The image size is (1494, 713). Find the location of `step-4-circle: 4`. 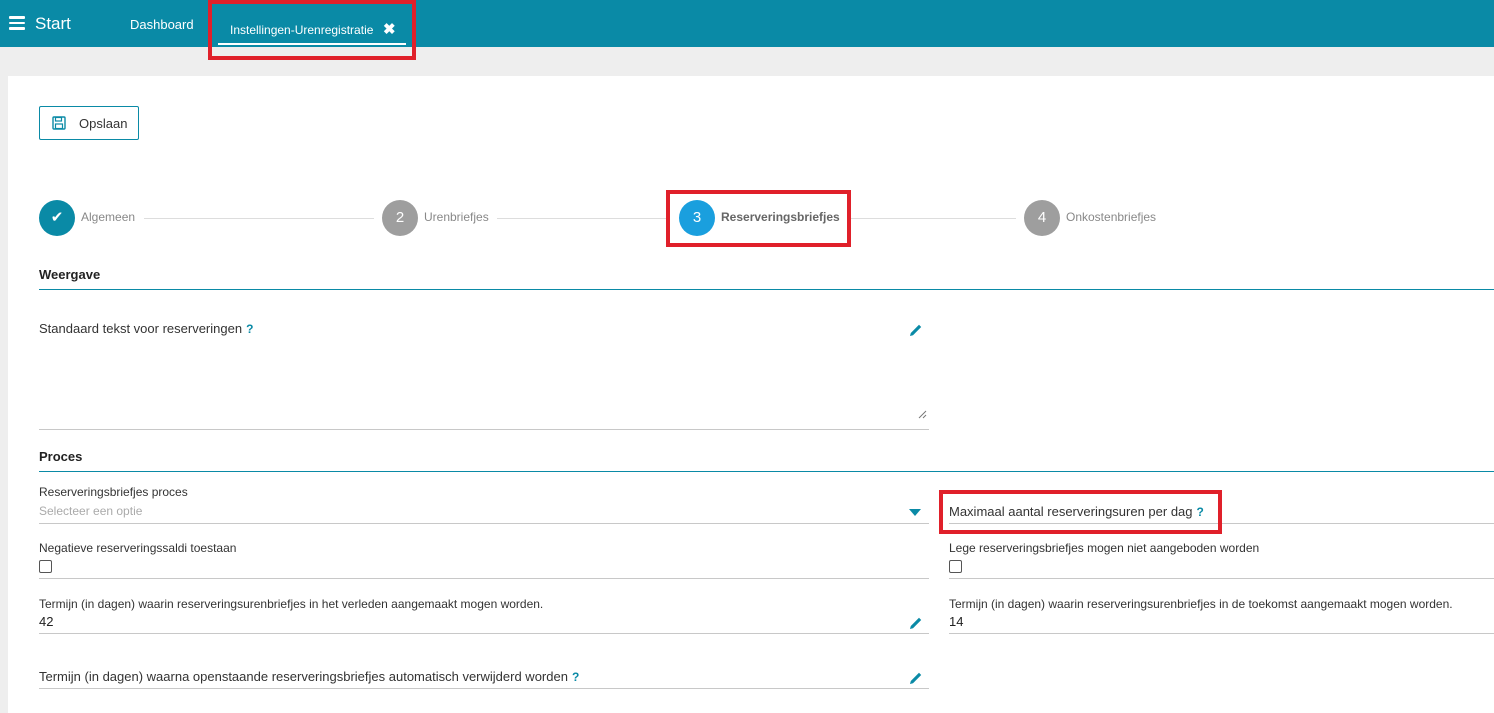

step-4-circle: 4 is located at coordinates (1042, 218).